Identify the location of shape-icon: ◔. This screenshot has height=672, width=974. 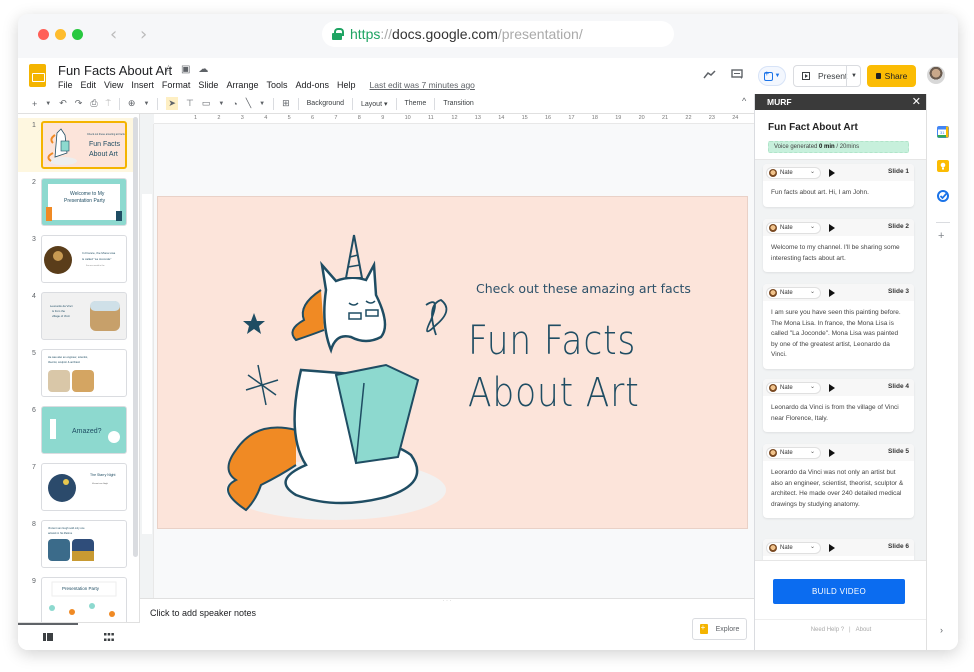
(234, 104).